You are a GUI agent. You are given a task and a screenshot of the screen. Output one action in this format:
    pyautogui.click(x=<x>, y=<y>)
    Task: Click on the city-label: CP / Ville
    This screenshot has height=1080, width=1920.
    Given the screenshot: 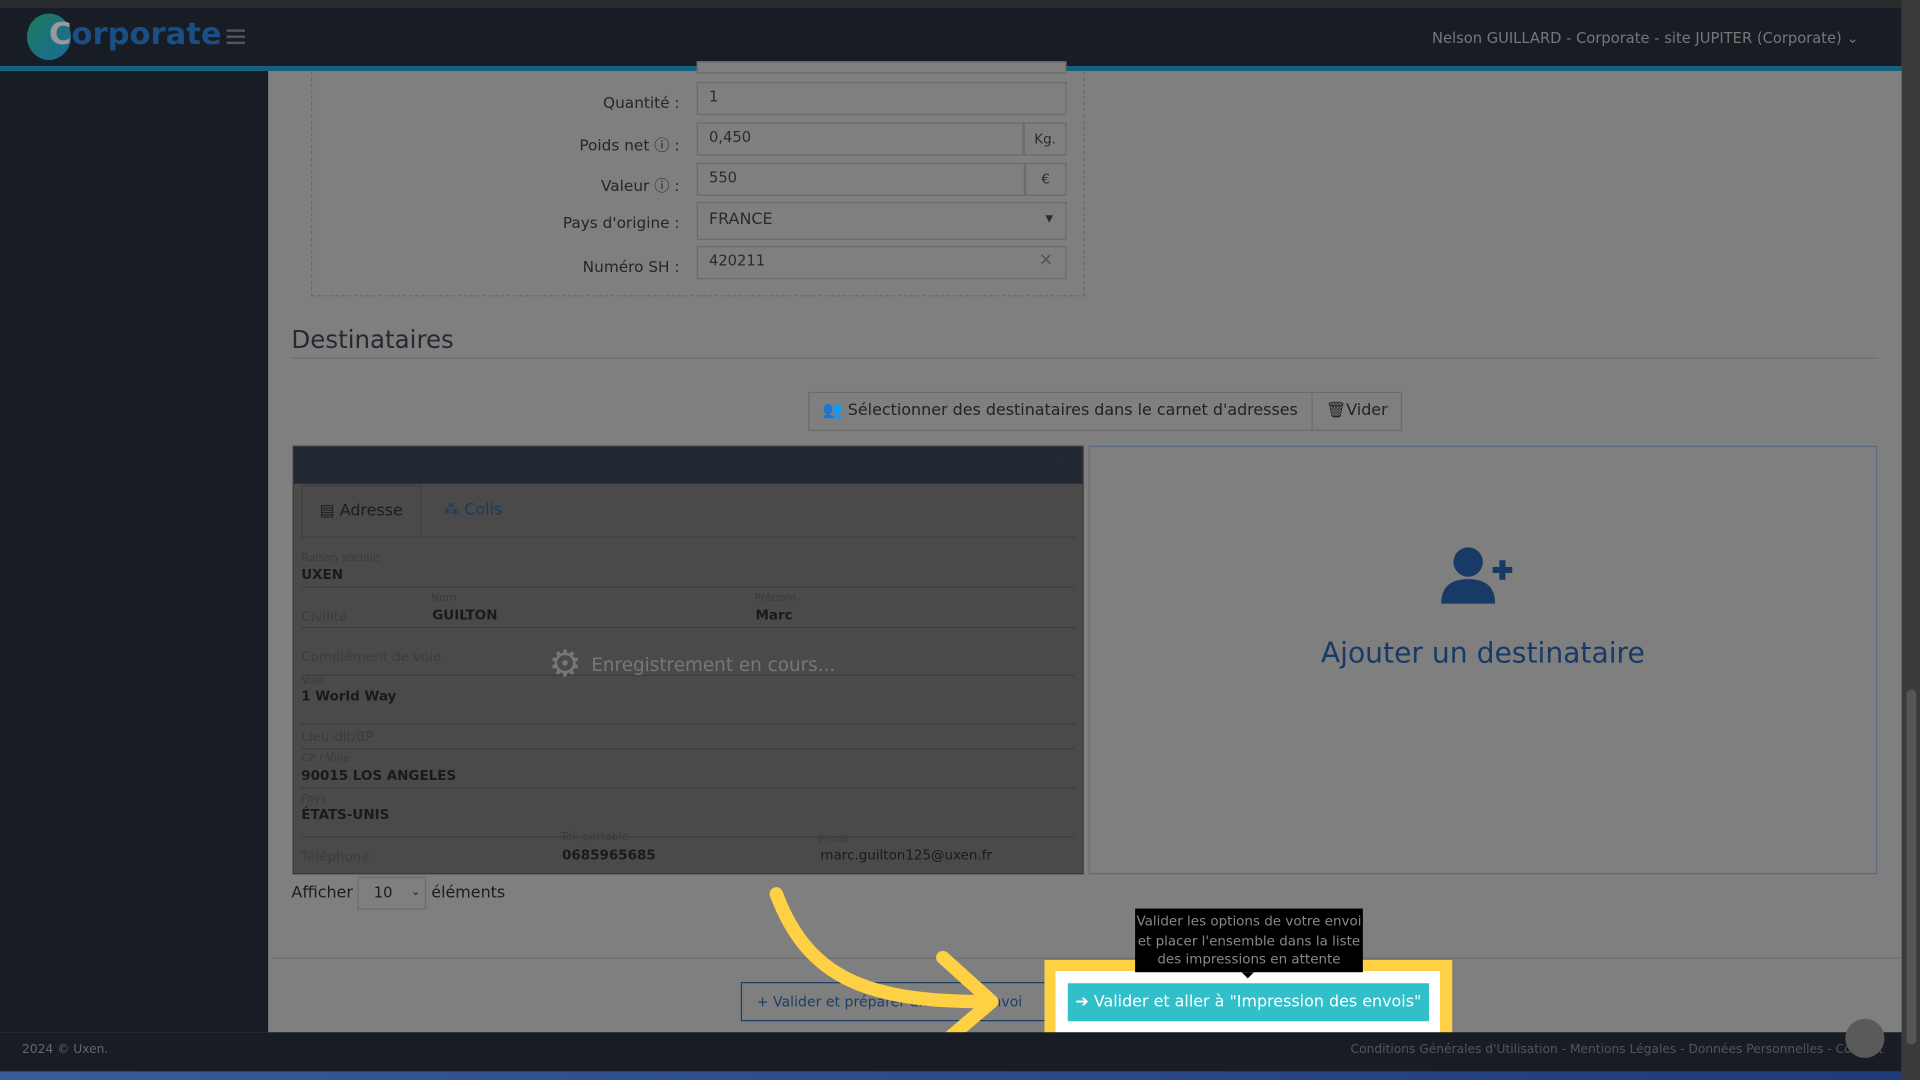 What is the action you would take?
    pyautogui.click(x=325, y=759)
    